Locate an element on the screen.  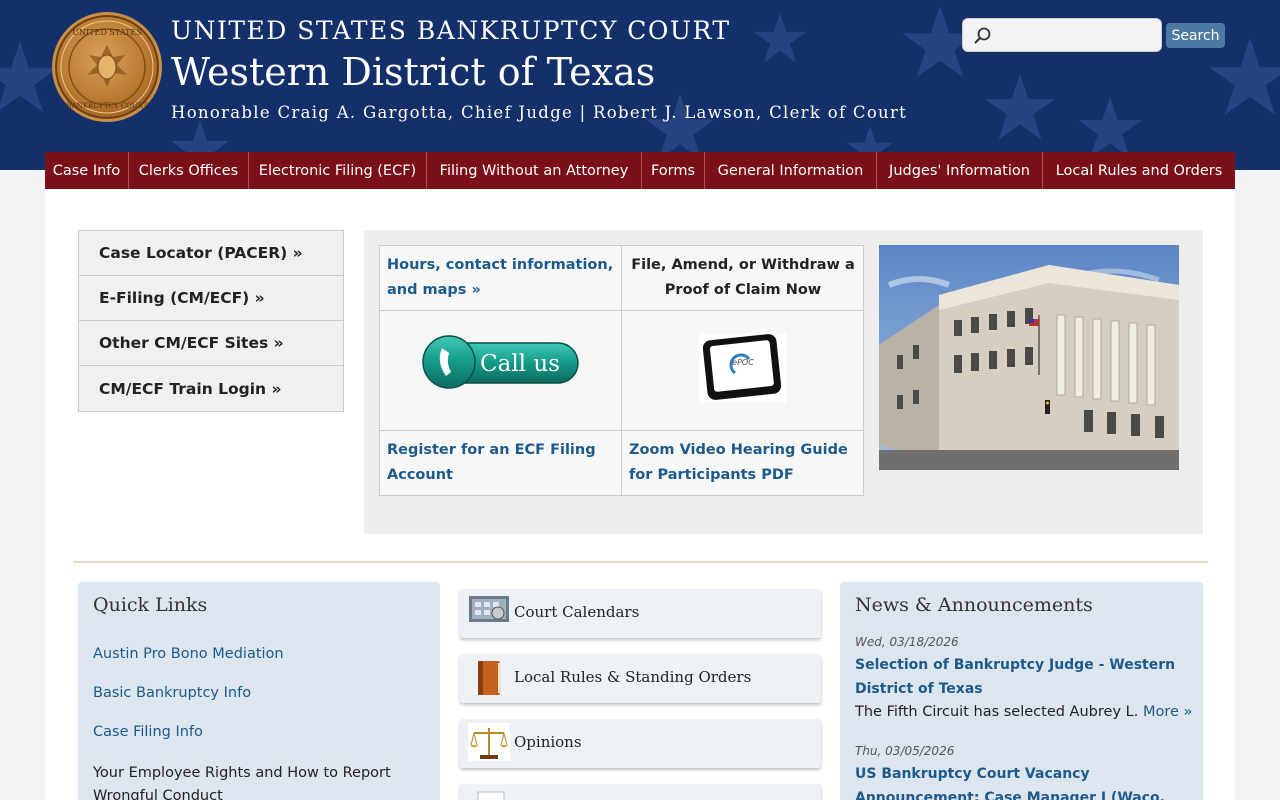
hours-contact-link: Hours, contact information, and maps » is located at coordinates (501, 278).